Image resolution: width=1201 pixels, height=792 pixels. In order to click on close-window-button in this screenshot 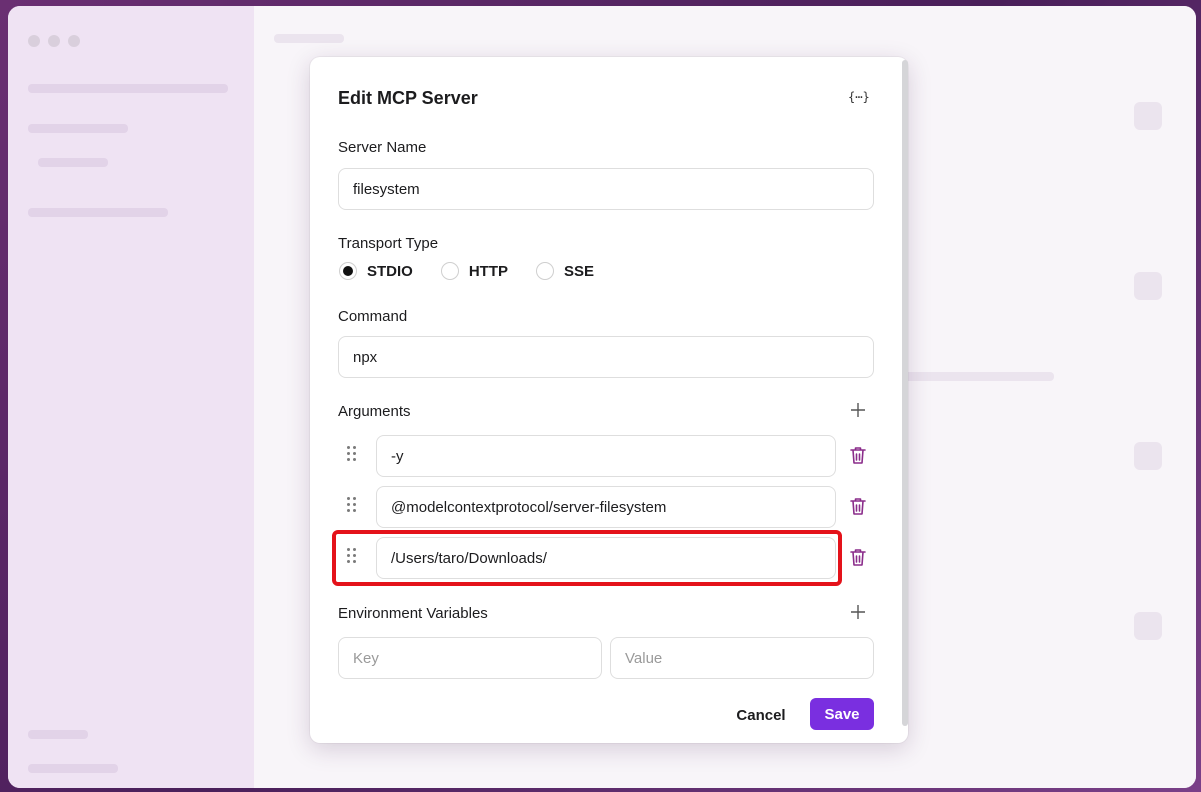, I will do `click(34, 41)`.